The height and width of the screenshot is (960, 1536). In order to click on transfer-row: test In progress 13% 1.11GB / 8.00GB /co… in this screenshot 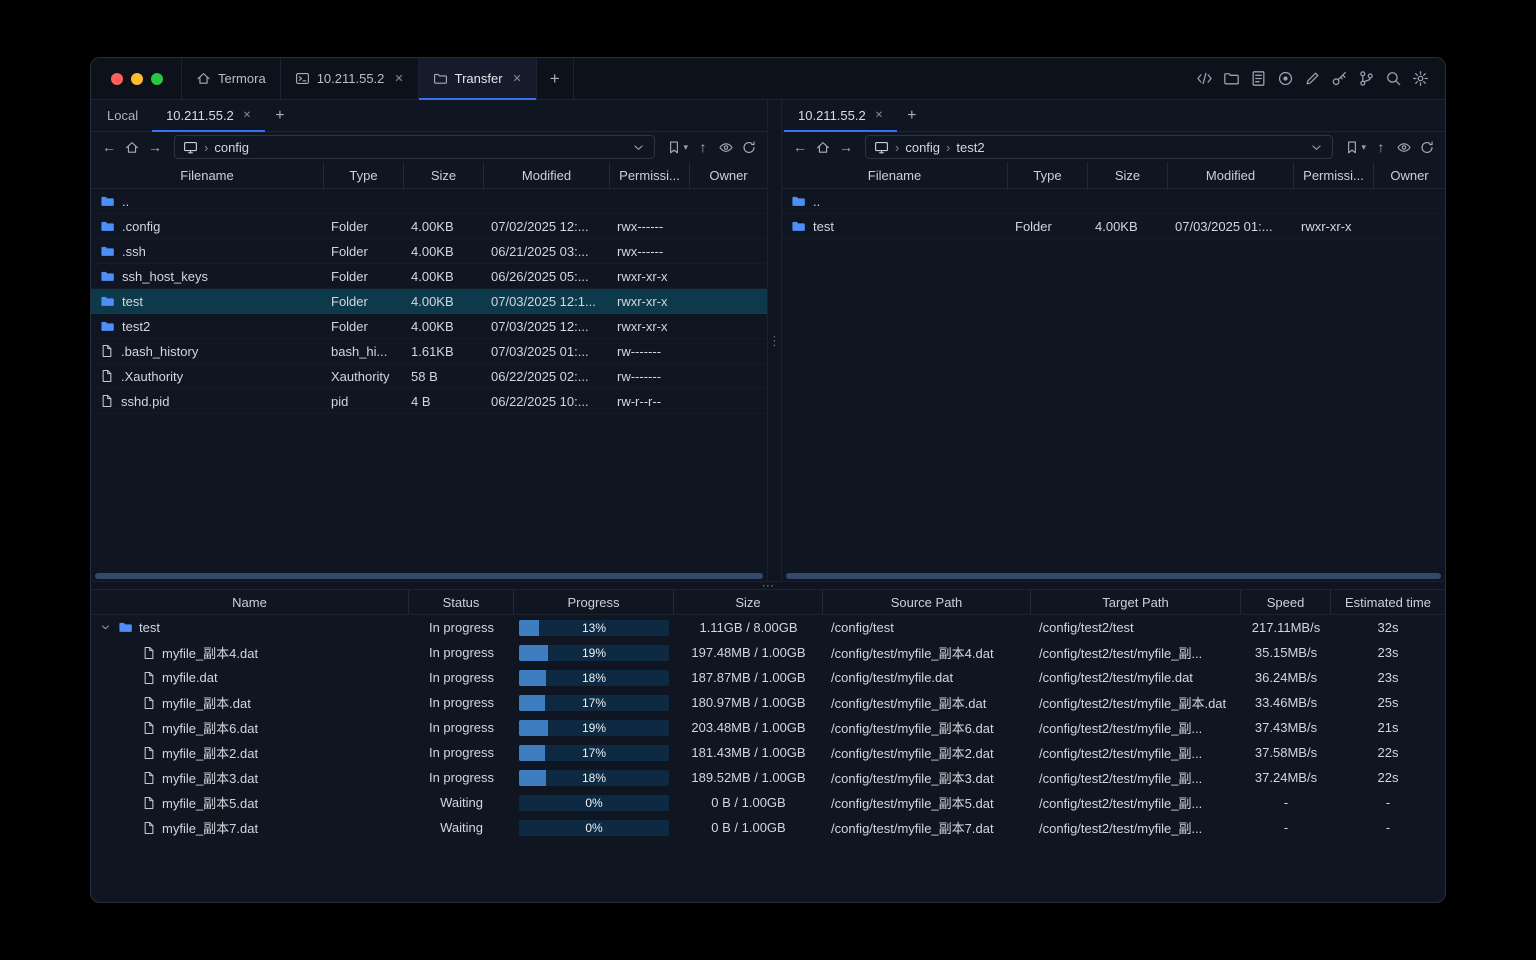, I will do `click(768, 627)`.